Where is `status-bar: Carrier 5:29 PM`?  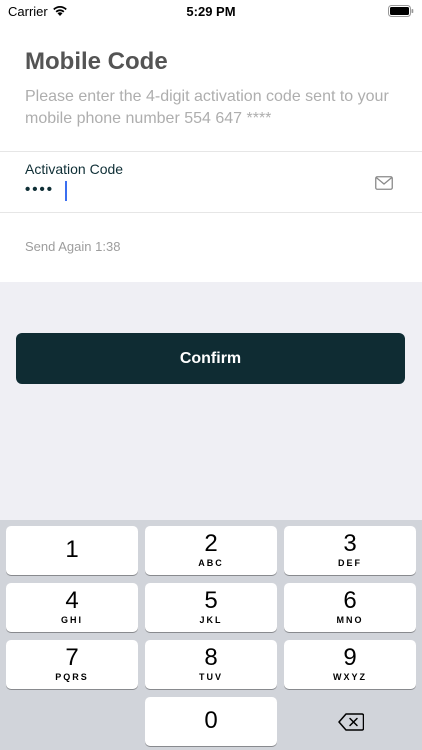
status-bar: Carrier 5:29 PM is located at coordinates (211, 12).